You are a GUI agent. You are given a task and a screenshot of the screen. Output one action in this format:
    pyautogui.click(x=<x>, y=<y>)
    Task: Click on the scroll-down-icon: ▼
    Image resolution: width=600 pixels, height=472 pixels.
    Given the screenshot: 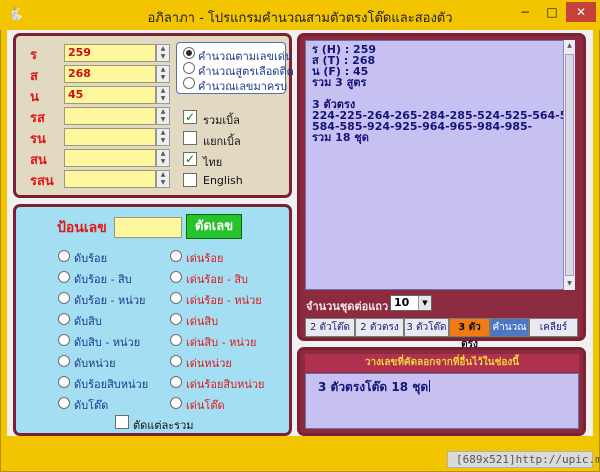 What is the action you would take?
    pyautogui.click(x=569, y=284)
    